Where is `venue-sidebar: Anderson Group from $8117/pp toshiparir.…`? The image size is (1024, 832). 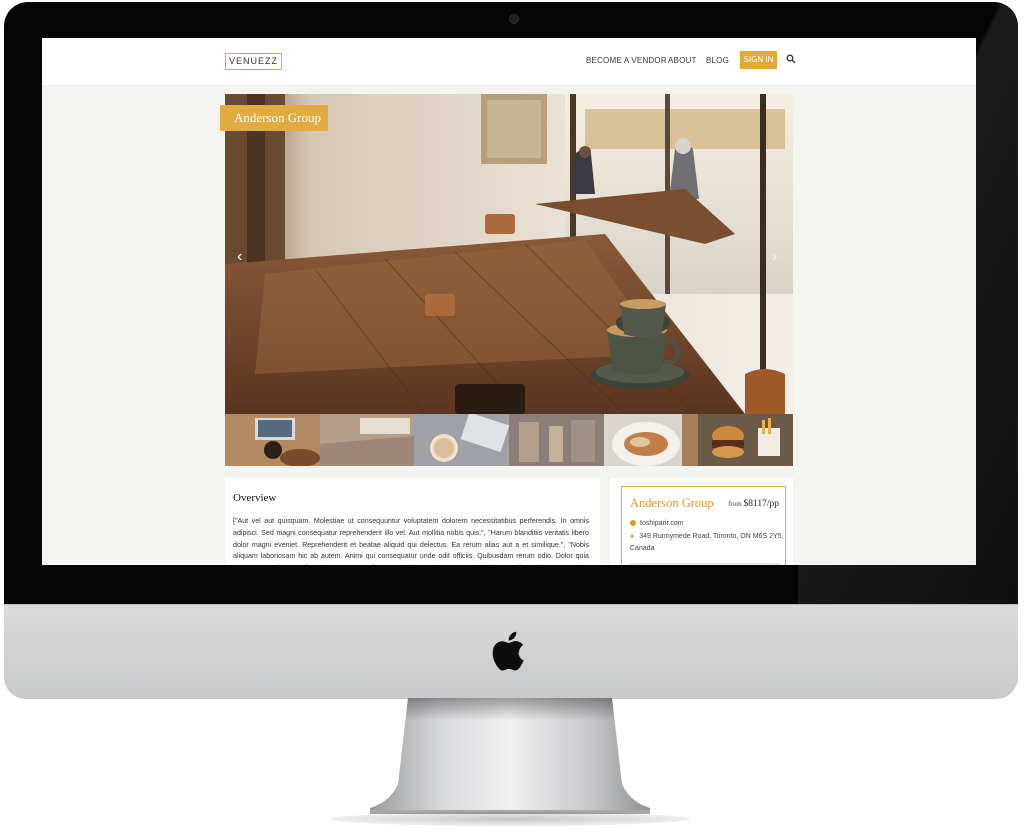
venue-sidebar: Anderson Group from $8117/pp toshiparir.… is located at coordinates (701, 521).